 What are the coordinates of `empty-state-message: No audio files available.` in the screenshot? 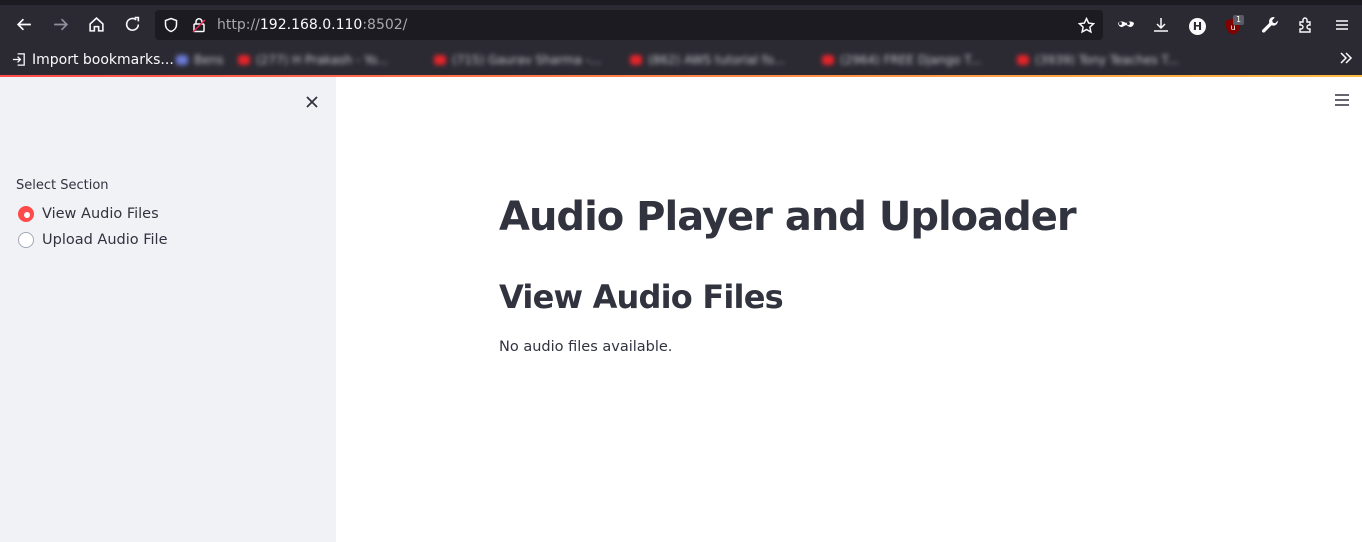 It's located at (586, 347).